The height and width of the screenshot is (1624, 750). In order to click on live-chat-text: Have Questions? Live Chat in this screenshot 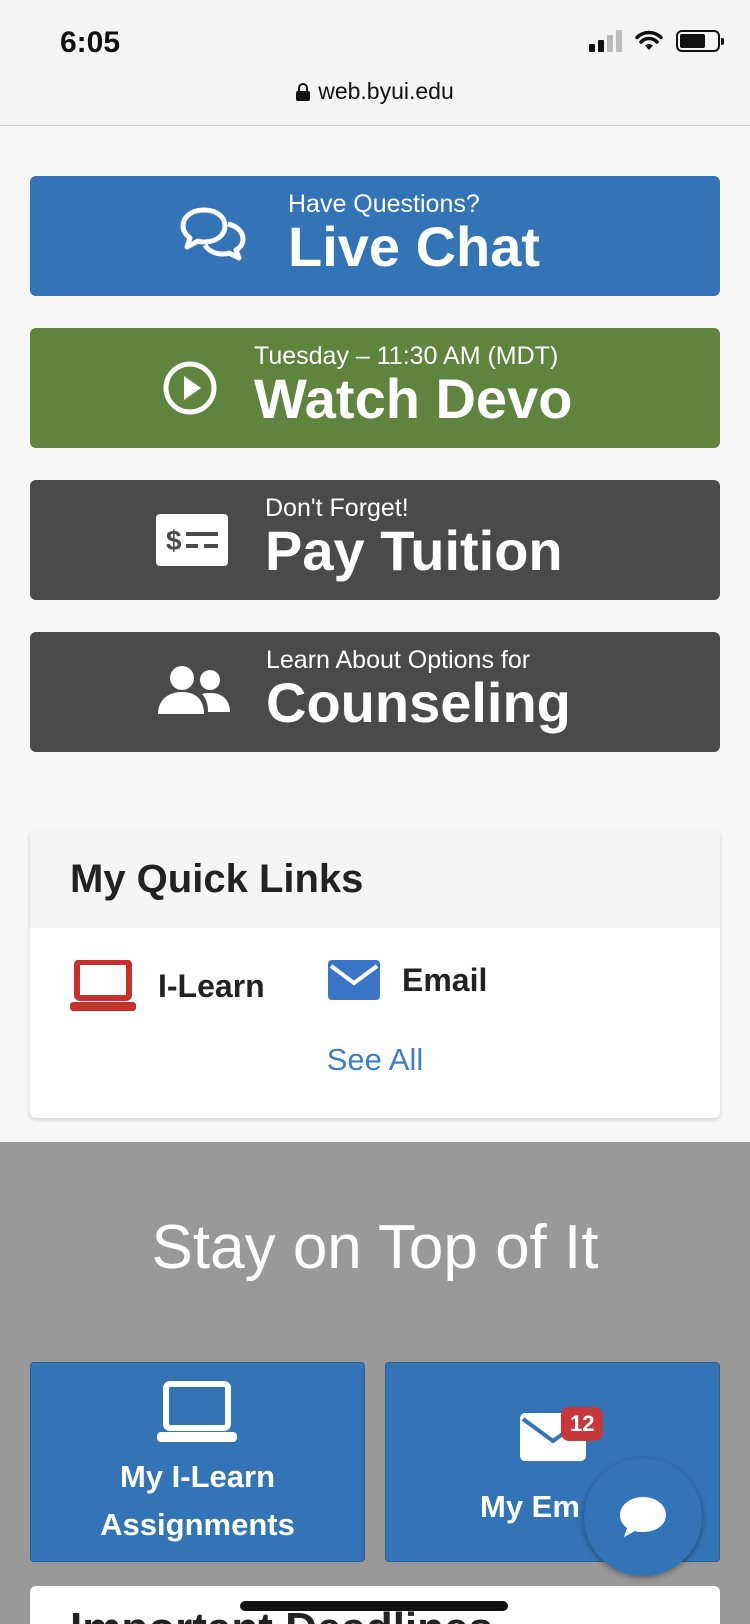, I will do `click(414, 233)`.